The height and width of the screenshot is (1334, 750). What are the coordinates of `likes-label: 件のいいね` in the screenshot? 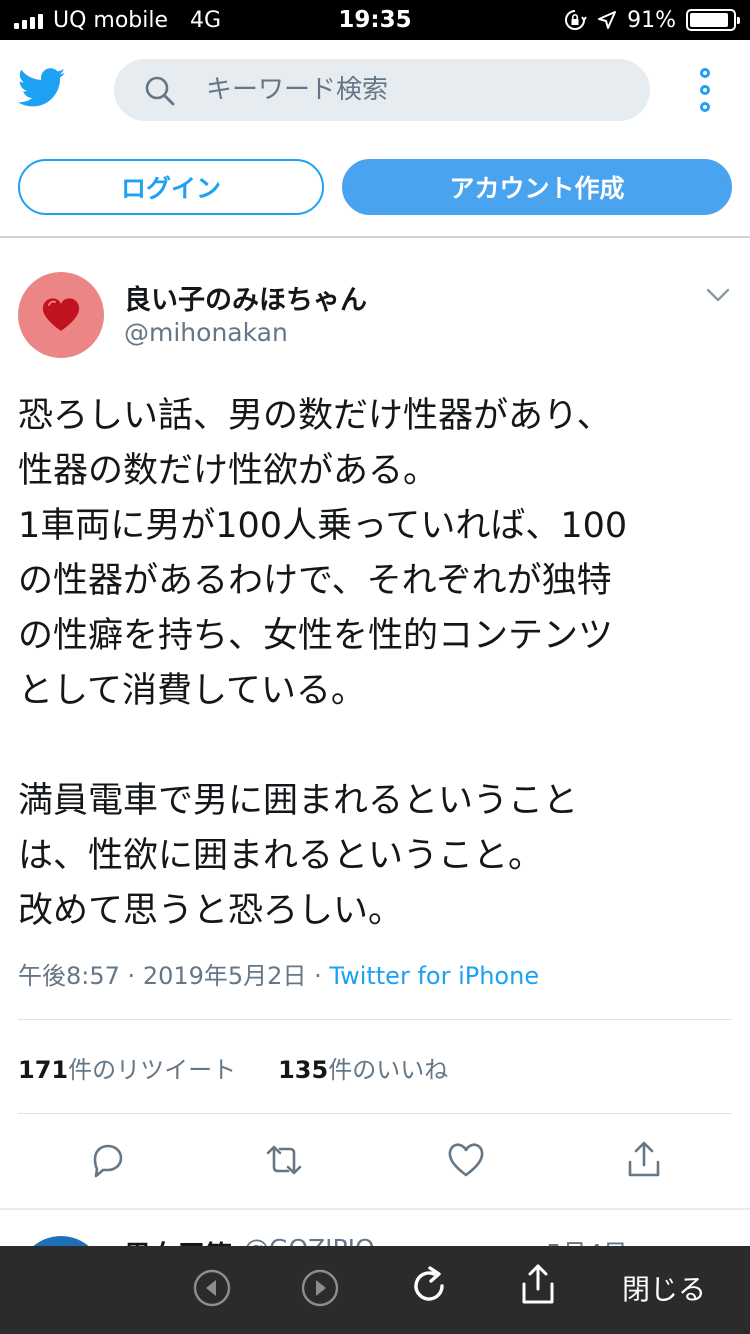 It's located at (388, 1070).